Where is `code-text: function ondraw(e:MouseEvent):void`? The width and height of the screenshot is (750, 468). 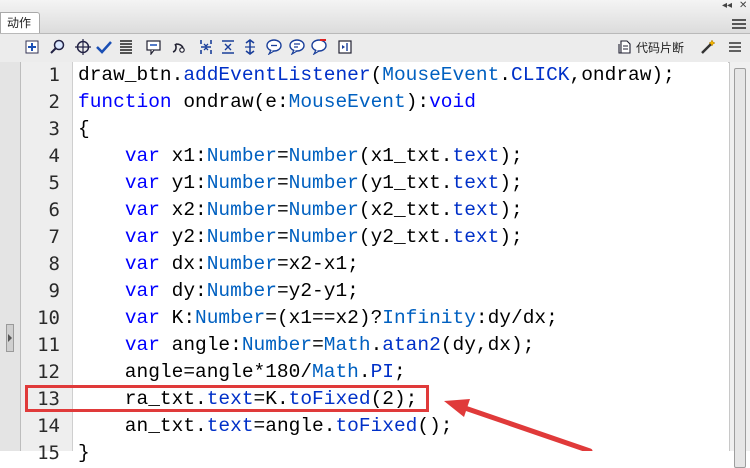
code-text: function ondraw(e:MouseEvent):void is located at coordinates (277, 102).